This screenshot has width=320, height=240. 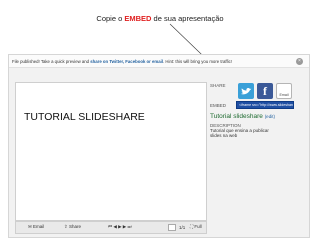 What do you see at coordinates (218, 105) in the screenshot?
I see `embed-label: EMBED` at bounding box center [218, 105].